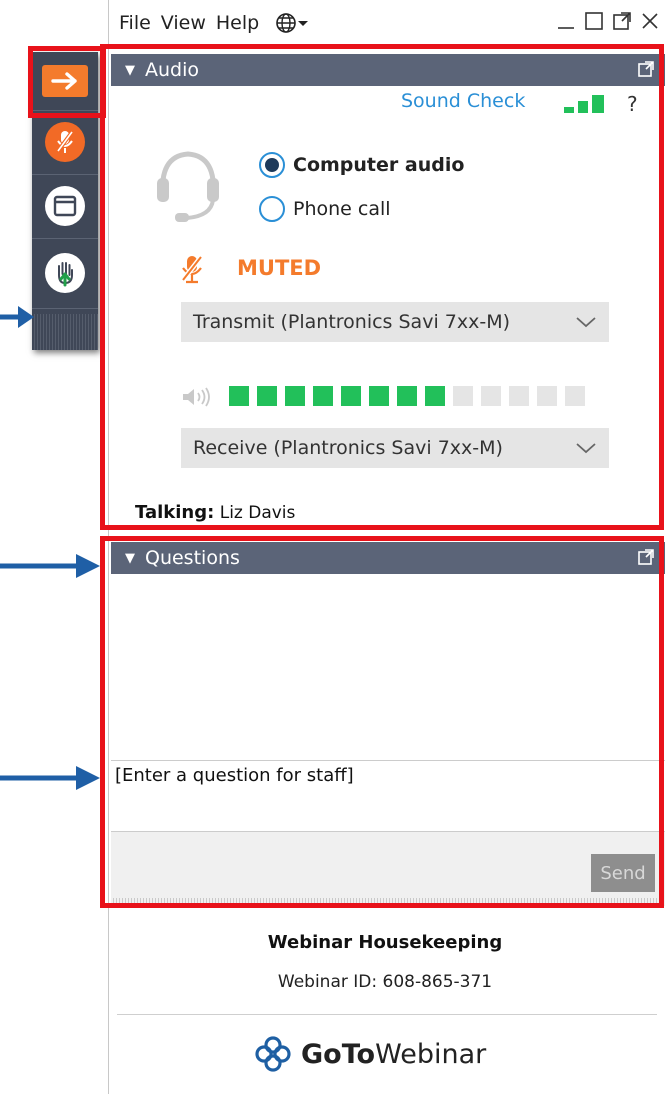  What do you see at coordinates (237, 23) in the screenshot?
I see `menu-help: Help` at bounding box center [237, 23].